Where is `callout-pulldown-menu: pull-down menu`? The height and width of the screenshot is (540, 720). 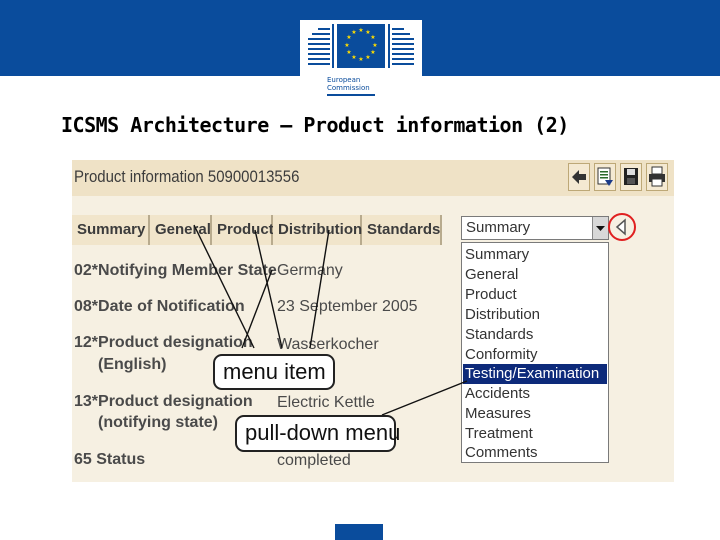 callout-pulldown-menu: pull-down menu is located at coordinates (317, 433).